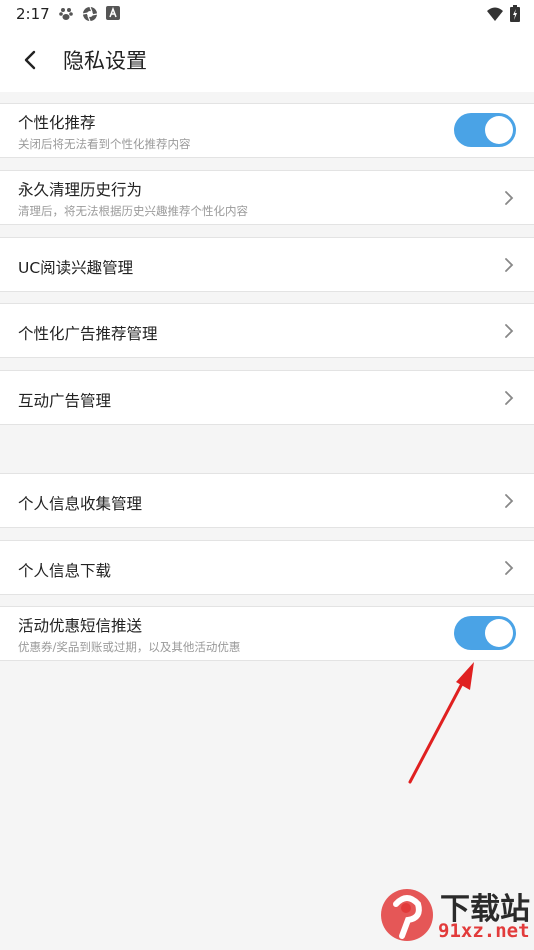 The width and height of the screenshot is (534, 950). Describe the element at coordinates (66, 14) in the screenshot. I see `paw-icon` at that location.